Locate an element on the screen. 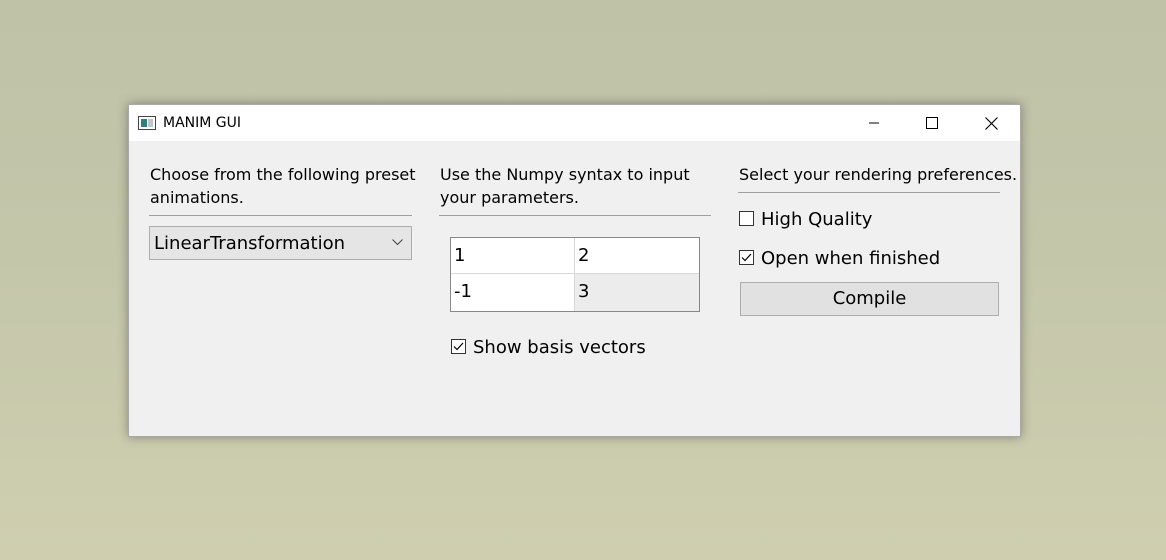 The width and height of the screenshot is (1166, 560). show-basis-vectors-checkbox is located at coordinates (458, 346).